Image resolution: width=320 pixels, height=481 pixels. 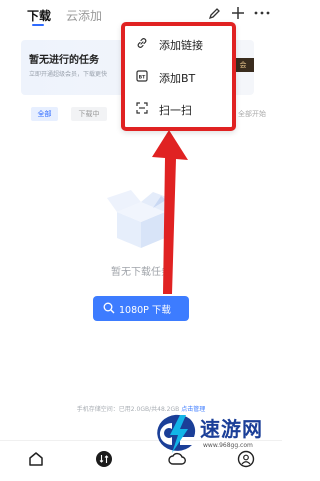 I want to click on plus-icon, so click(x=238, y=13).